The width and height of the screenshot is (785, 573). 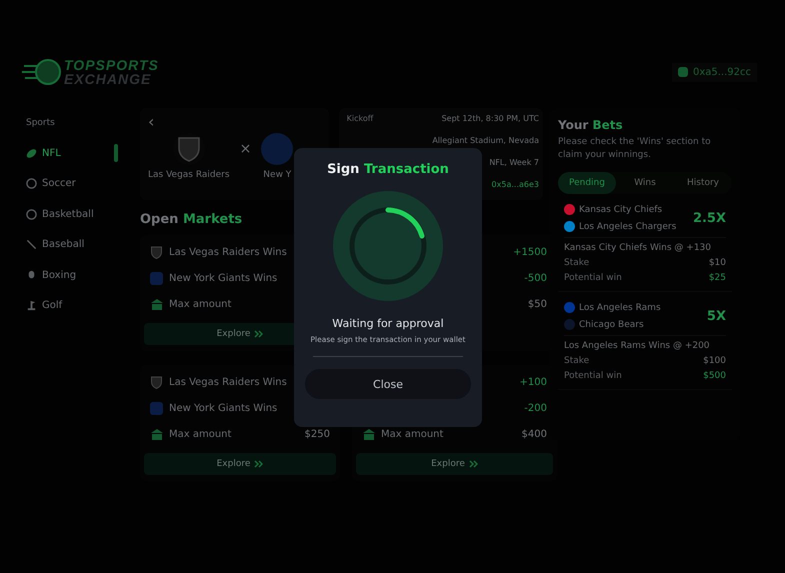 I want to click on detail-value: NFL, Week 7, so click(x=514, y=163).